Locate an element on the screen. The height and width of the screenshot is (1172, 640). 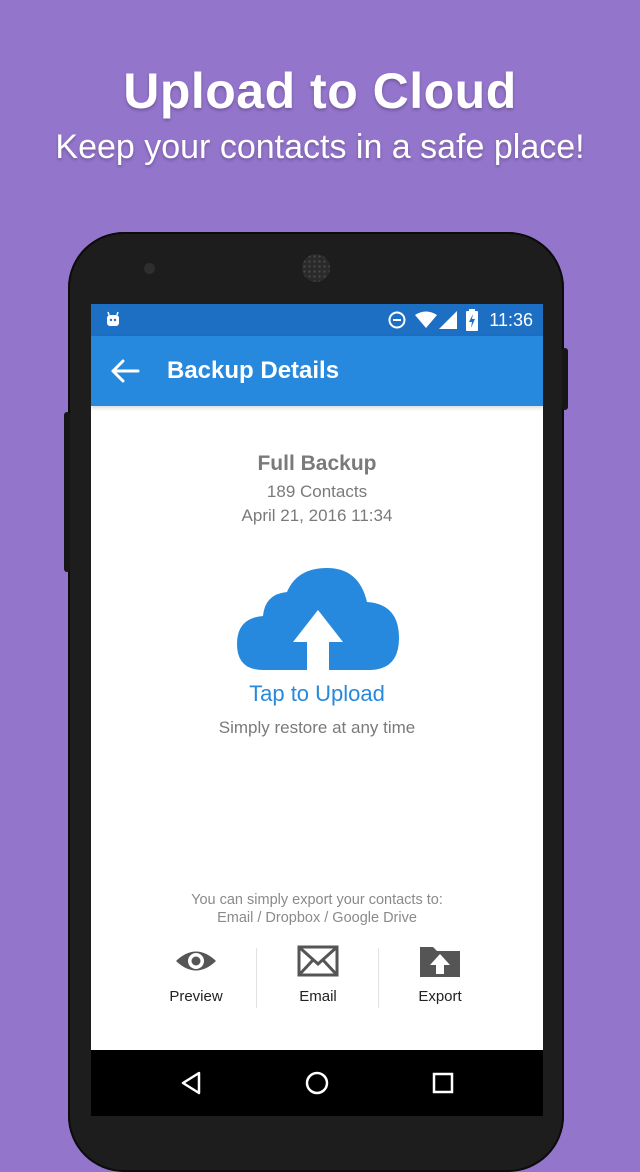
email-label: Email is located at coordinates (318, 996).